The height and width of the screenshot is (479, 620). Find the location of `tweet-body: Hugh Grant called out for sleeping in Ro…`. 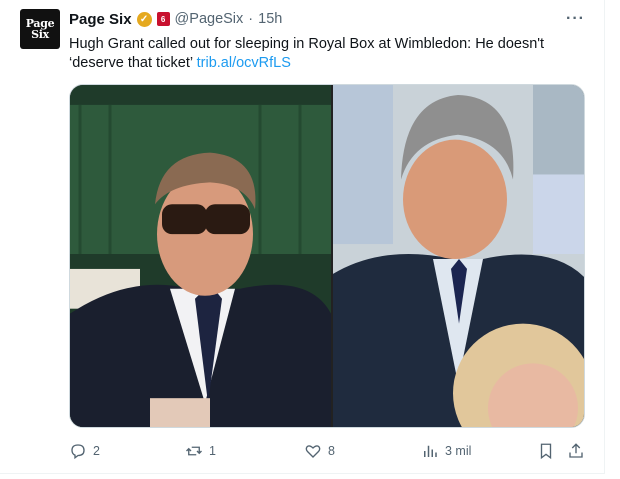

tweet-body: Hugh Grant called out for sleeping in Ro… is located at coordinates (307, 53).